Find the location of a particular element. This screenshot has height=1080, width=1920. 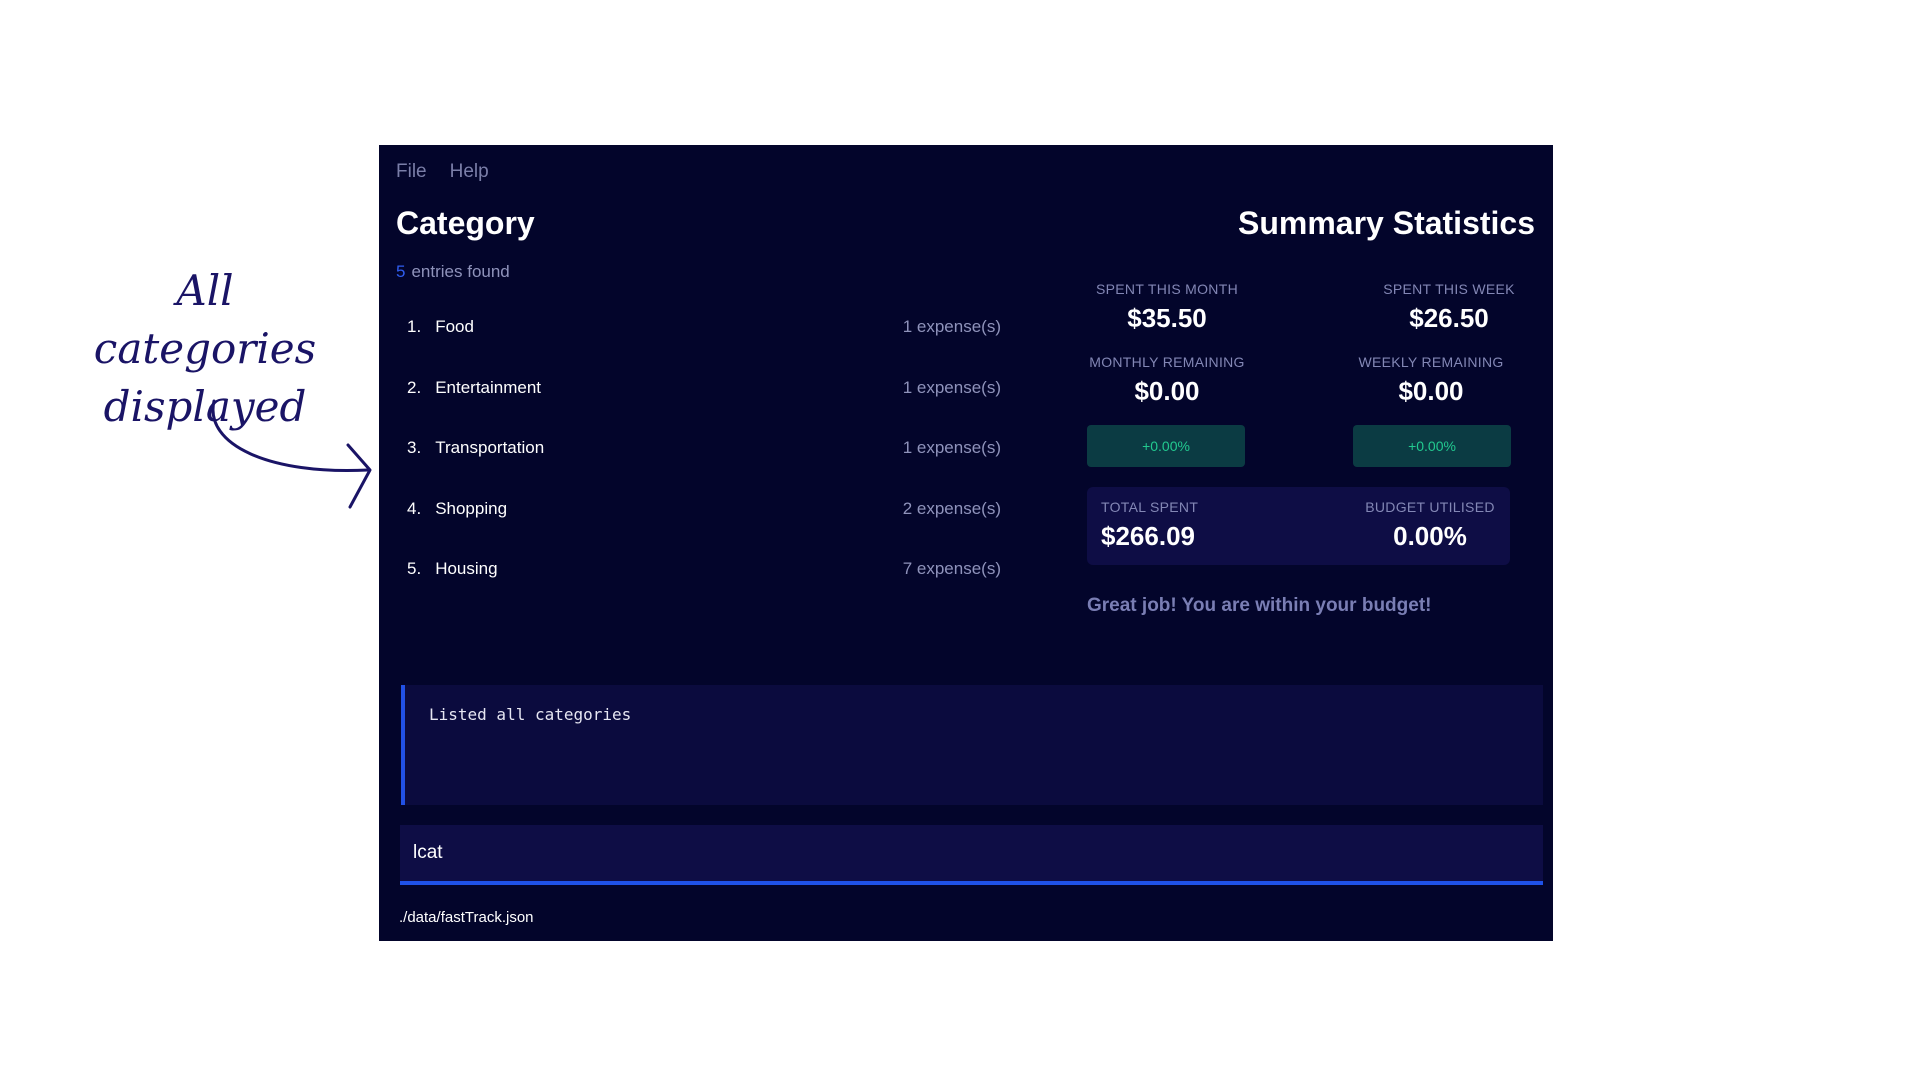

spent-this-month: SPENT THIS MONTH $35.50 is located at coordinates (1167, 307).